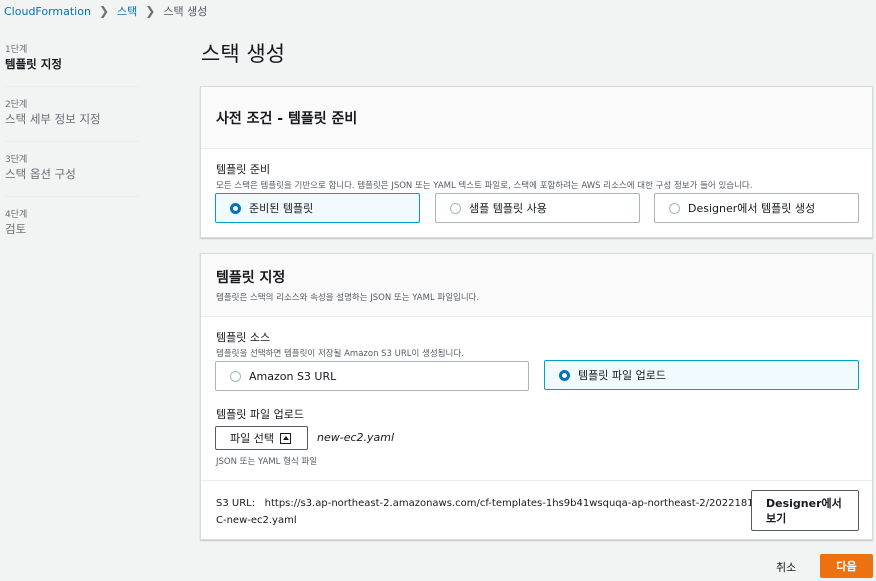 This screenshot has height=581, width=876. Describe the element at coordinates (252, 438) in the screenshot. I see `choose-file-label: 파일 선택` at that location.